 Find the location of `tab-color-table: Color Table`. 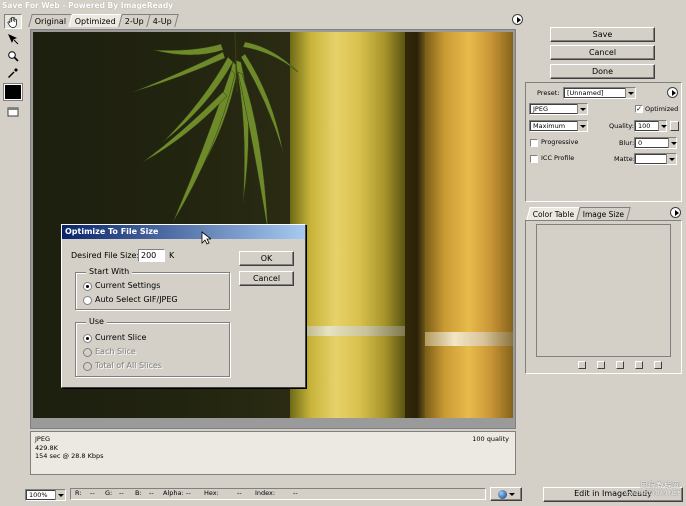

tab-color-table: Color Table is located at coordinates (554, 213).